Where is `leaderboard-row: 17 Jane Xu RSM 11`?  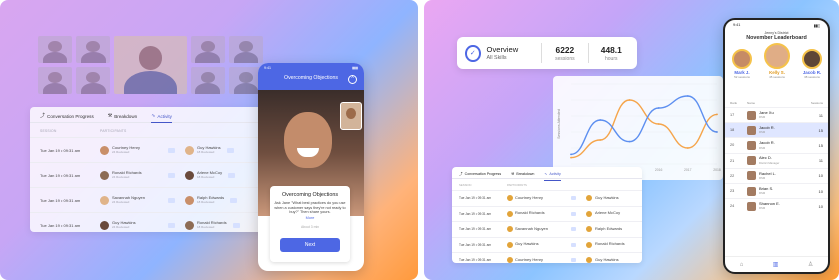
leaderboard-row: 17 Jane Xu RSM 11 is located at coordinates (776, 114).